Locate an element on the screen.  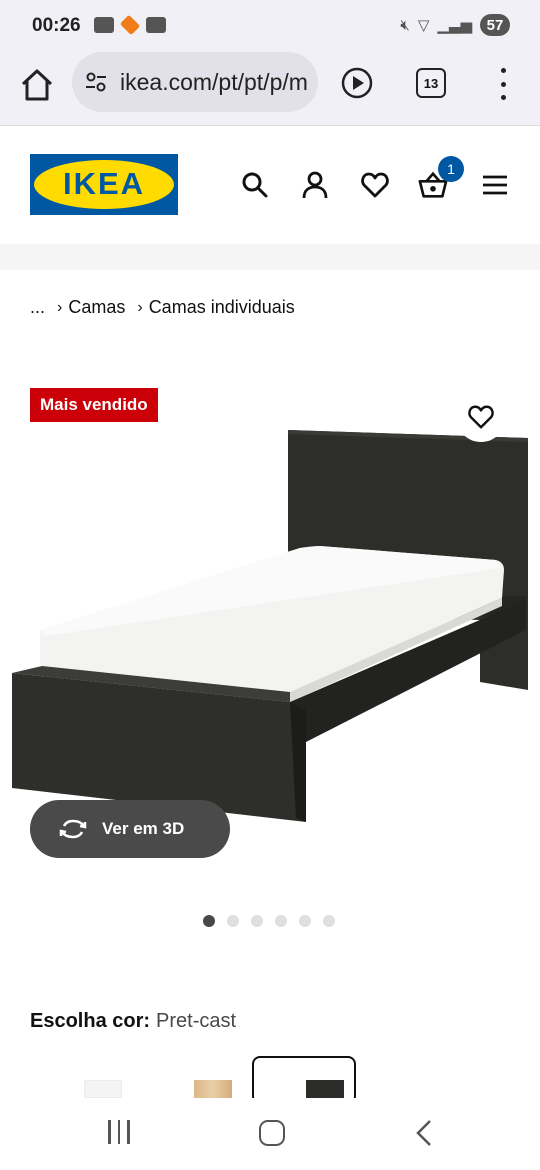
play-icon is located at coordinates (357, 83).